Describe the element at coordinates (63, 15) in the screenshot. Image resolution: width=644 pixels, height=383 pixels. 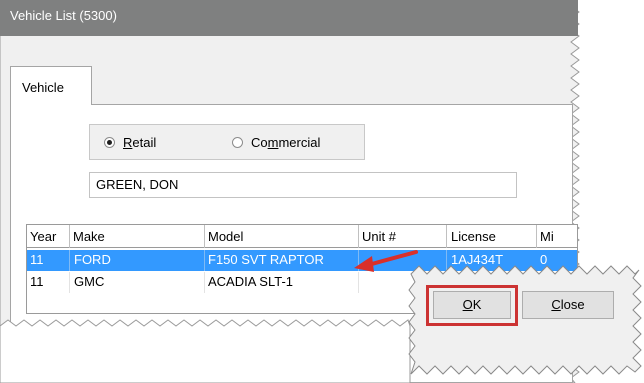
I see `window-title: Vehicle List (5300)` at that location.